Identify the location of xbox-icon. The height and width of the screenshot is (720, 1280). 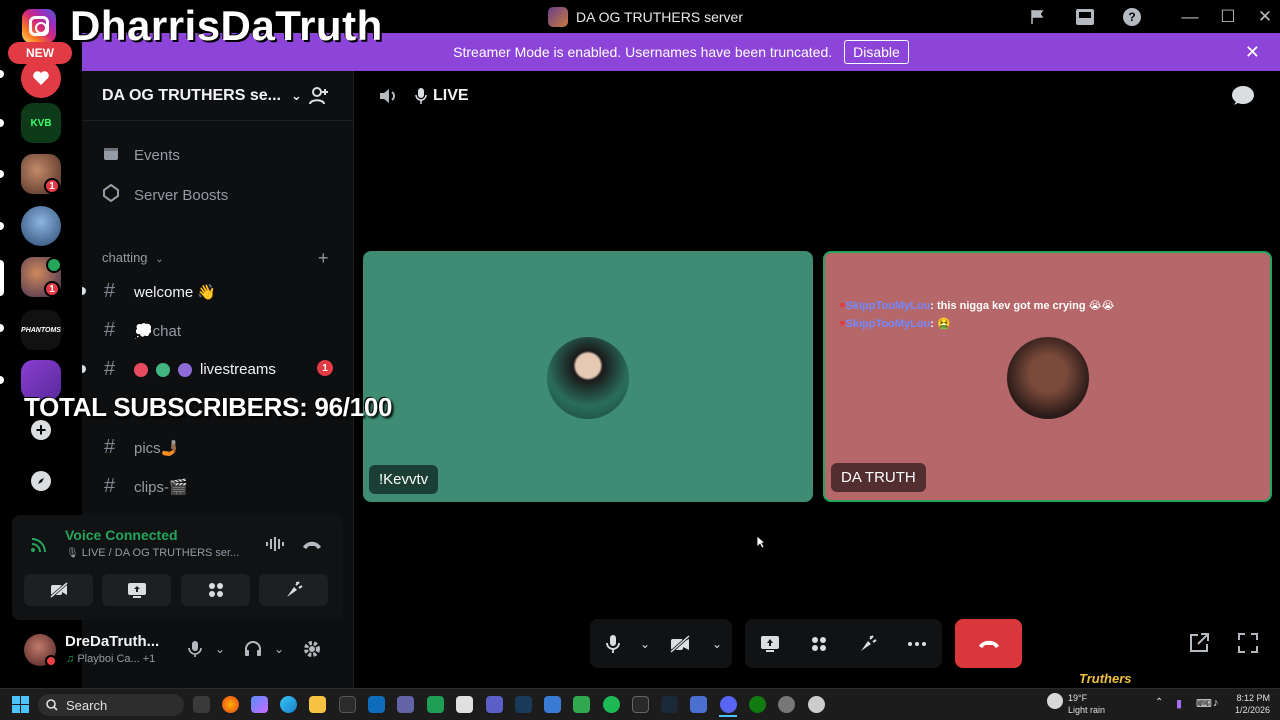
(757, 704).